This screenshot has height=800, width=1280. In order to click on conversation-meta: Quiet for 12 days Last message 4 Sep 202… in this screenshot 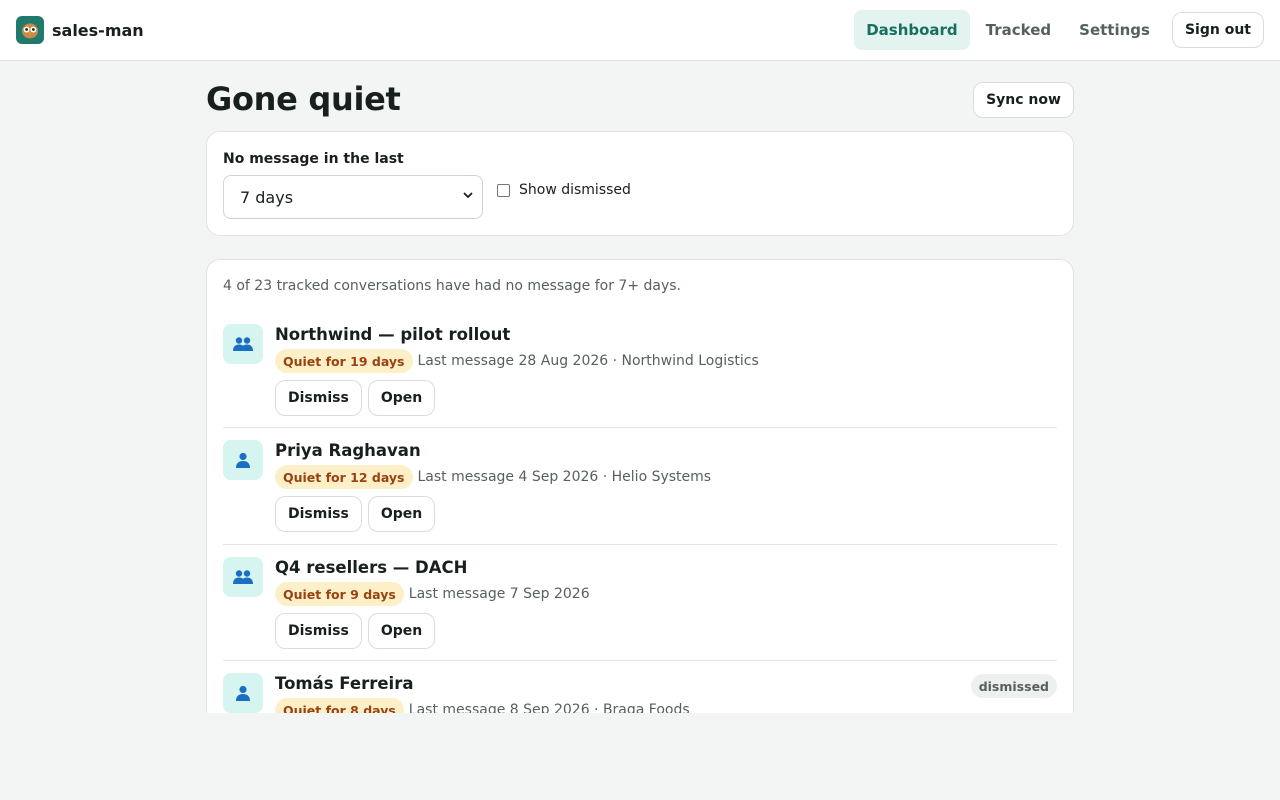, I will do `click(493, 477)`.